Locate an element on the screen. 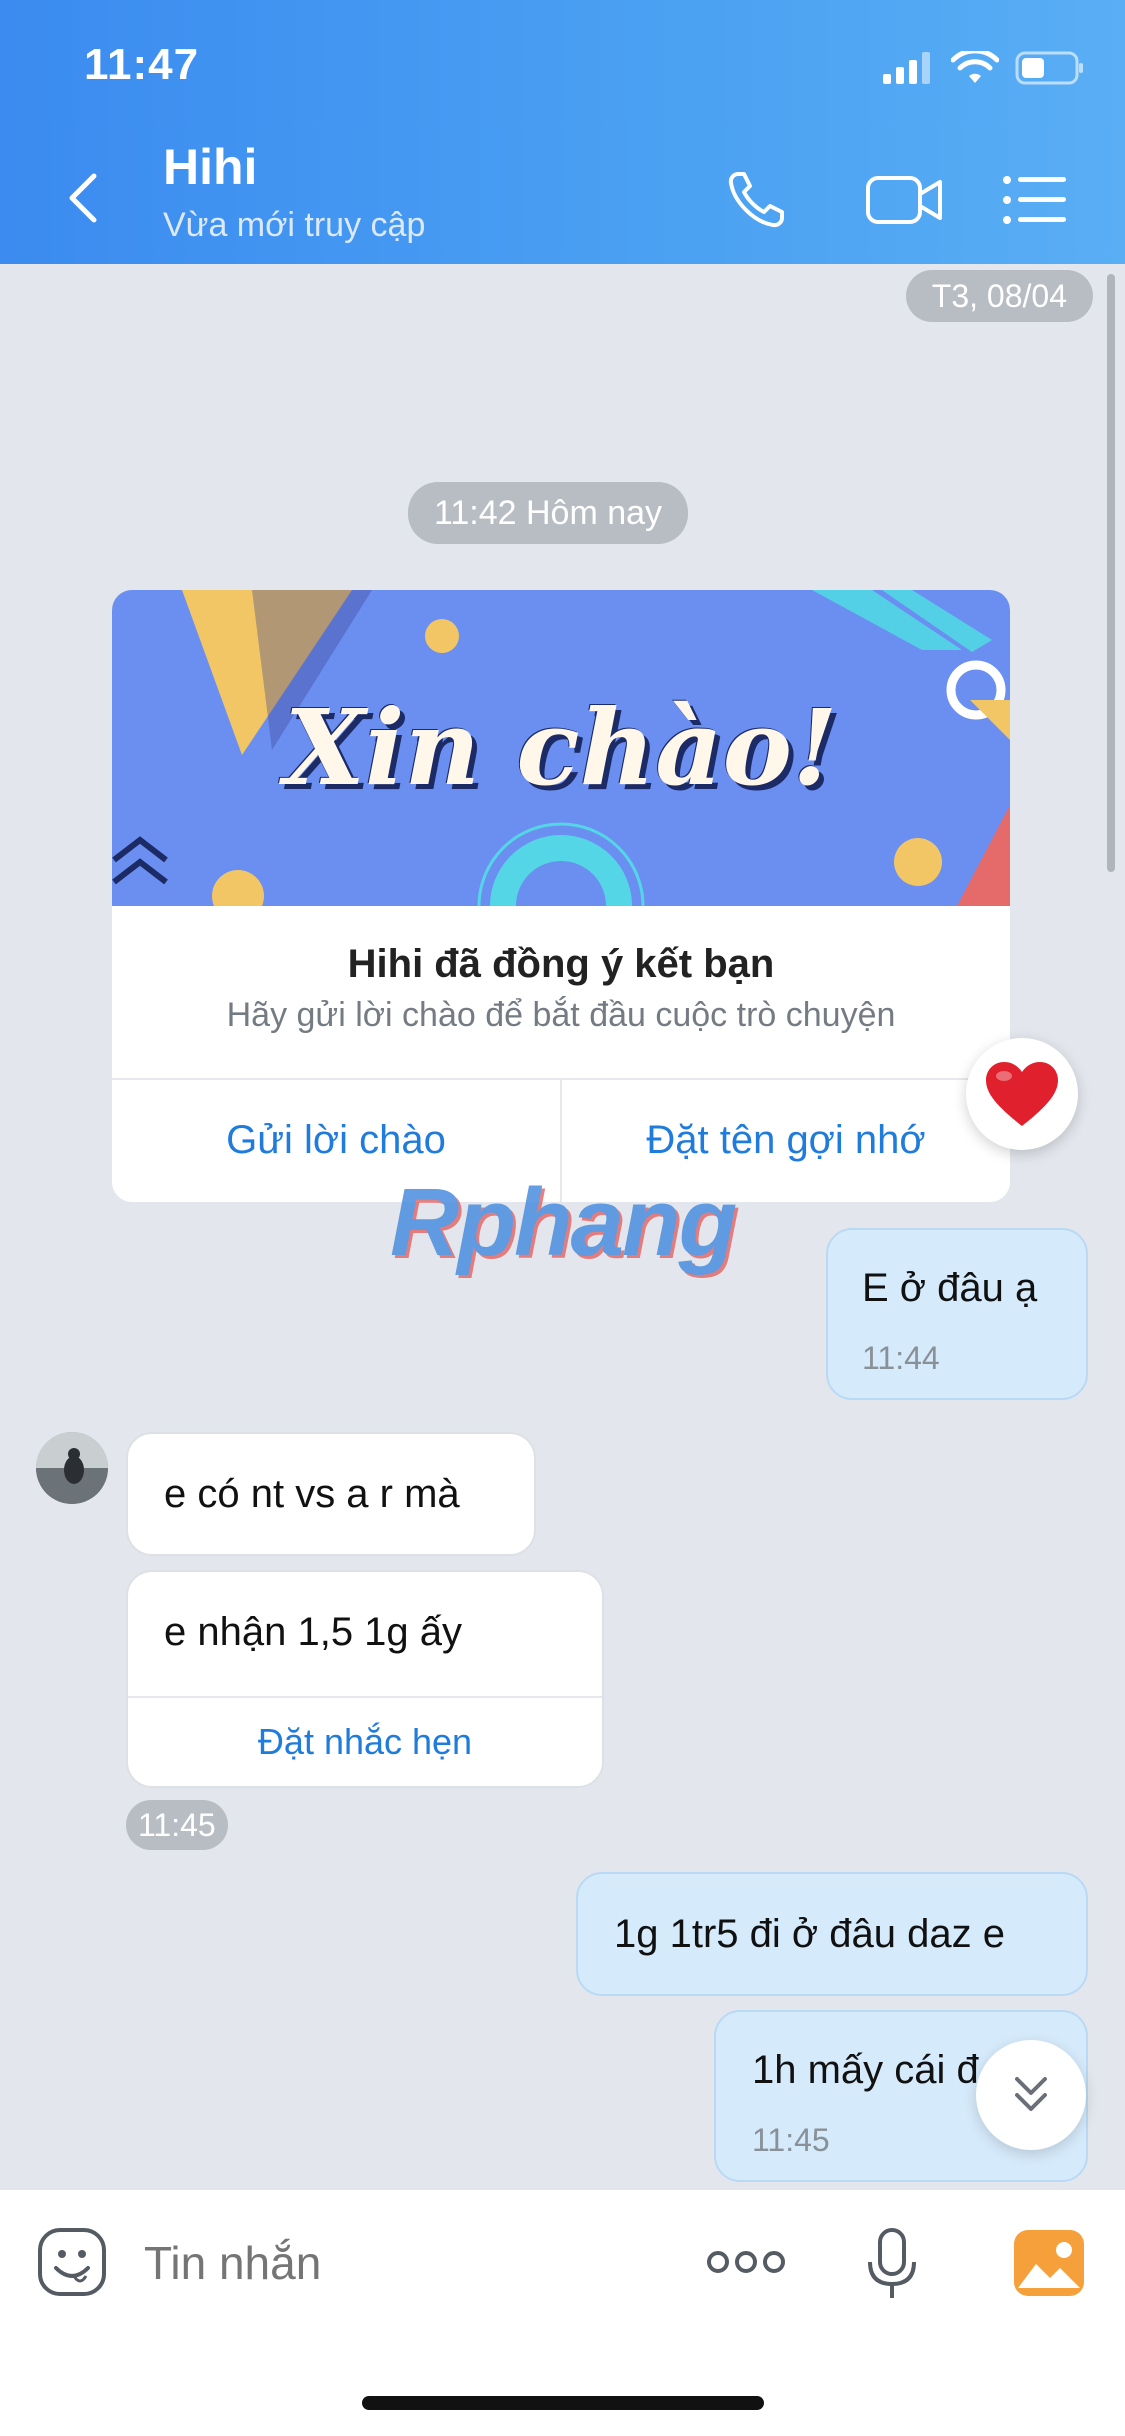 The image size is (1125, 2436). avatar is located at coordinates (72, 1468).